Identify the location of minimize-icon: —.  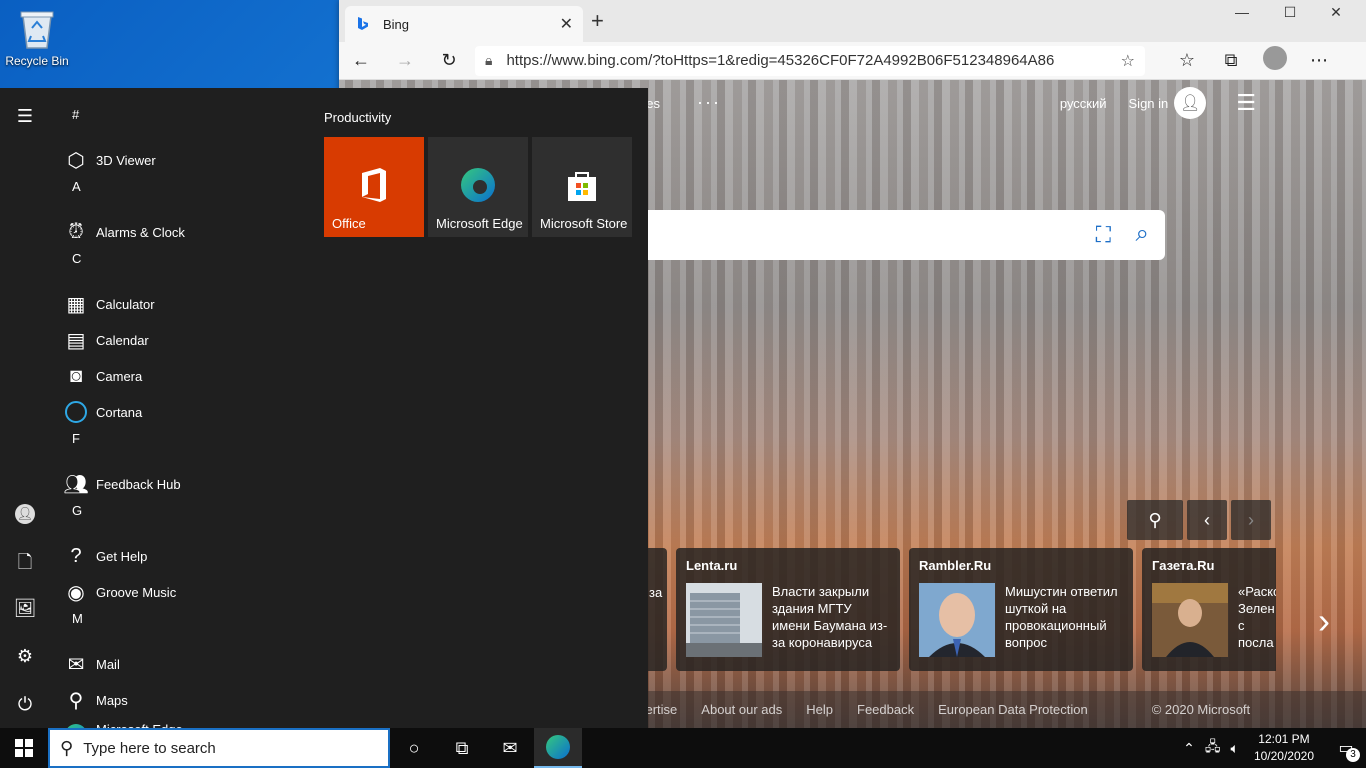
(1242, 12).